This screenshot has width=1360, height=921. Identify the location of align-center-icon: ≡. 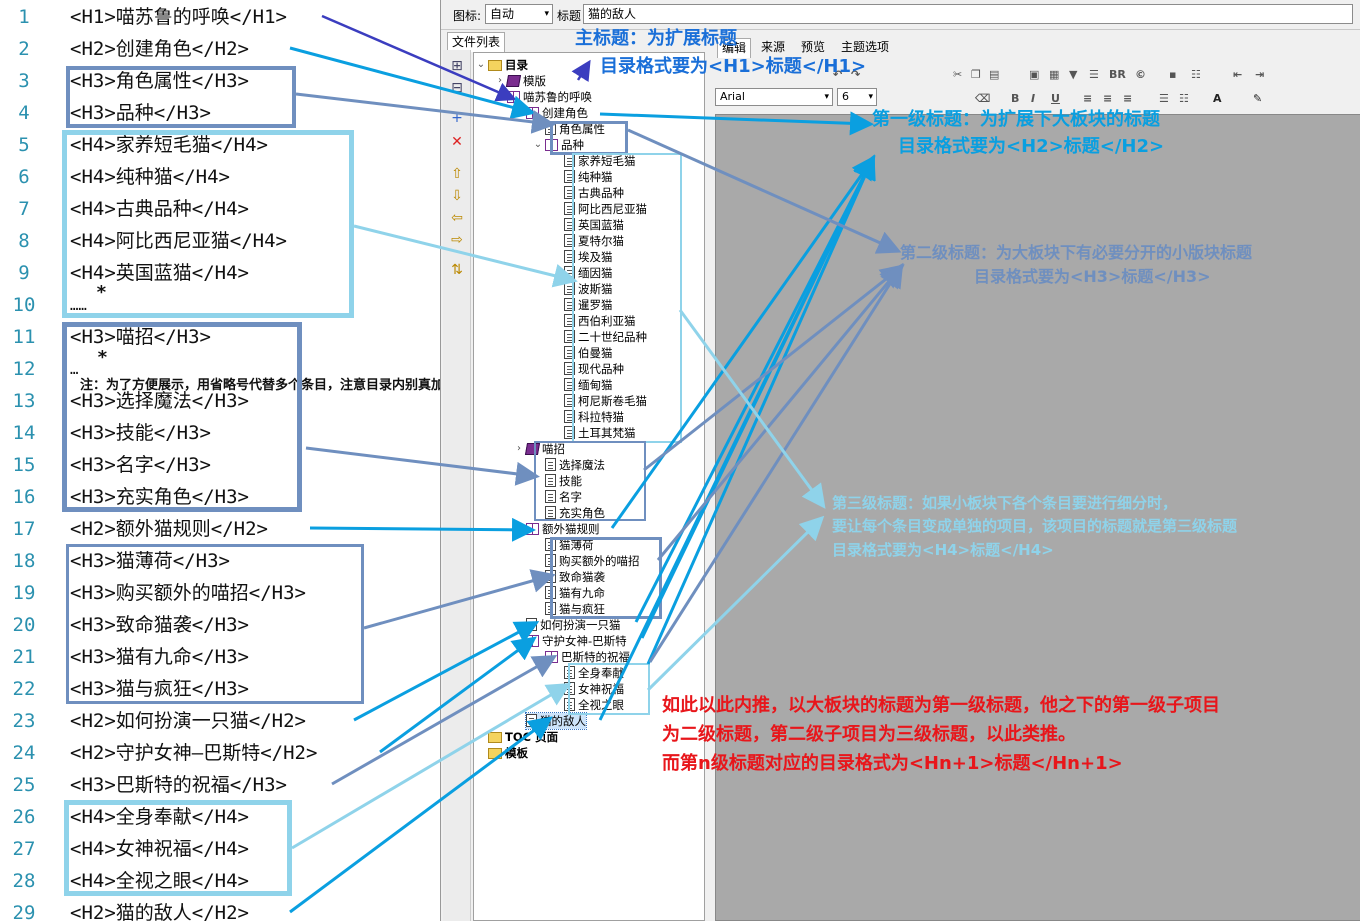
(1107, 98).